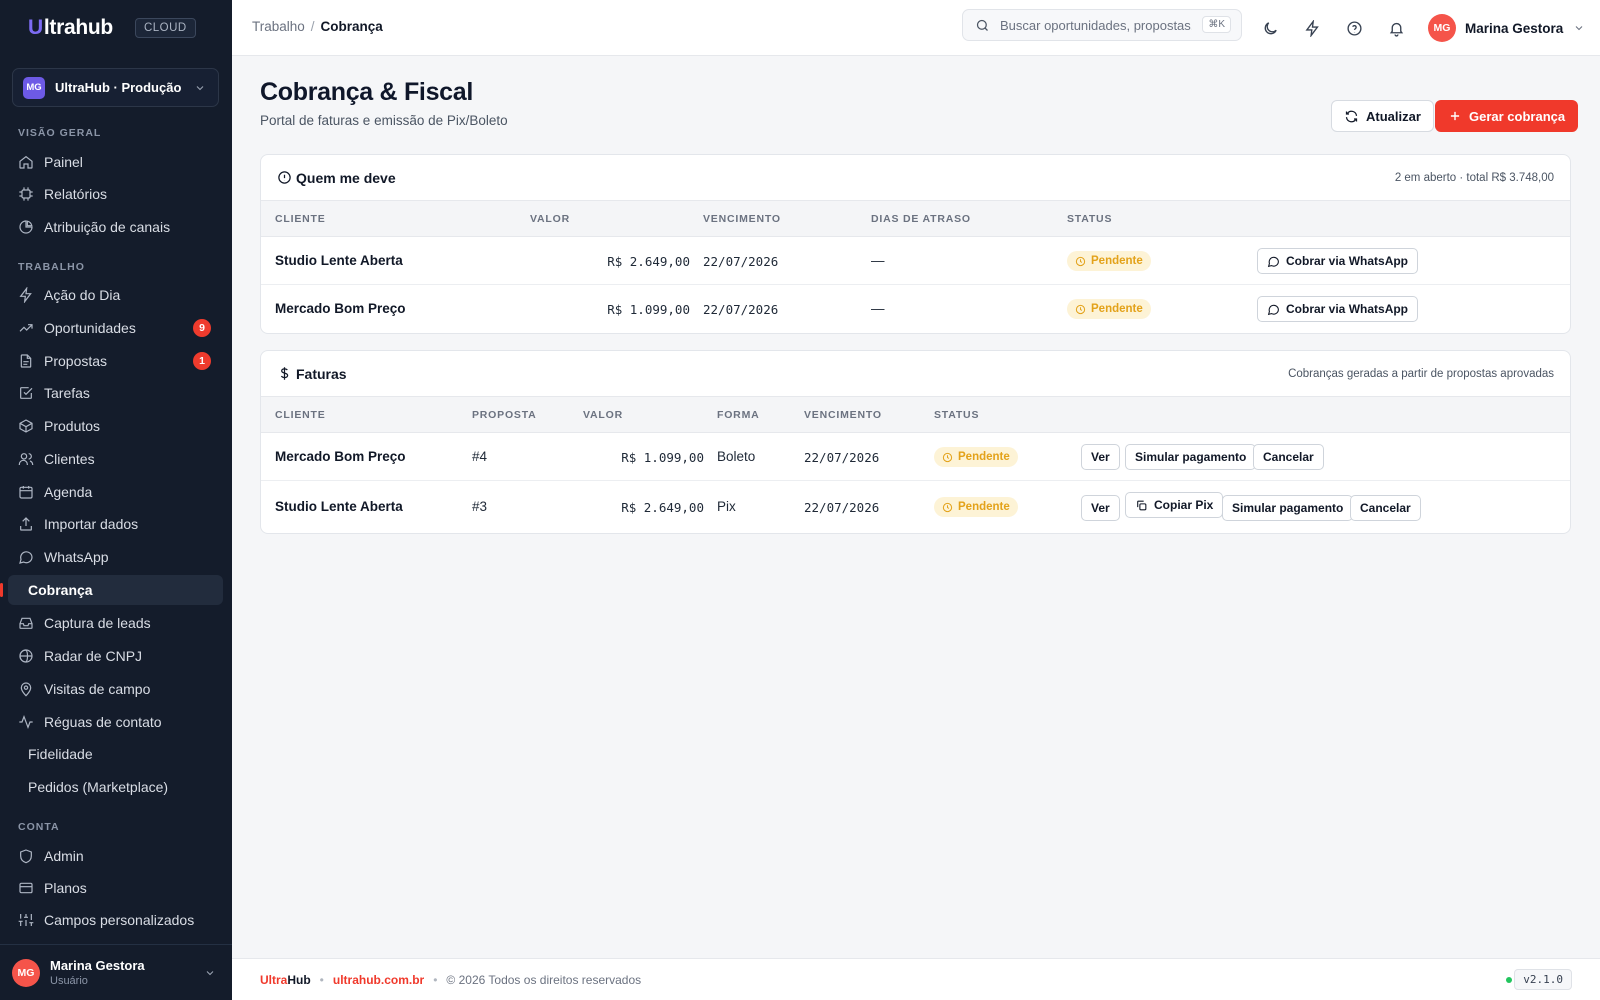 The height and width of the screenshot is (1000, 1600). What do you see at coordinates (736, 456) in the screenshot?
I see `payment-method: Boleto` at bounding box center [736, 456].